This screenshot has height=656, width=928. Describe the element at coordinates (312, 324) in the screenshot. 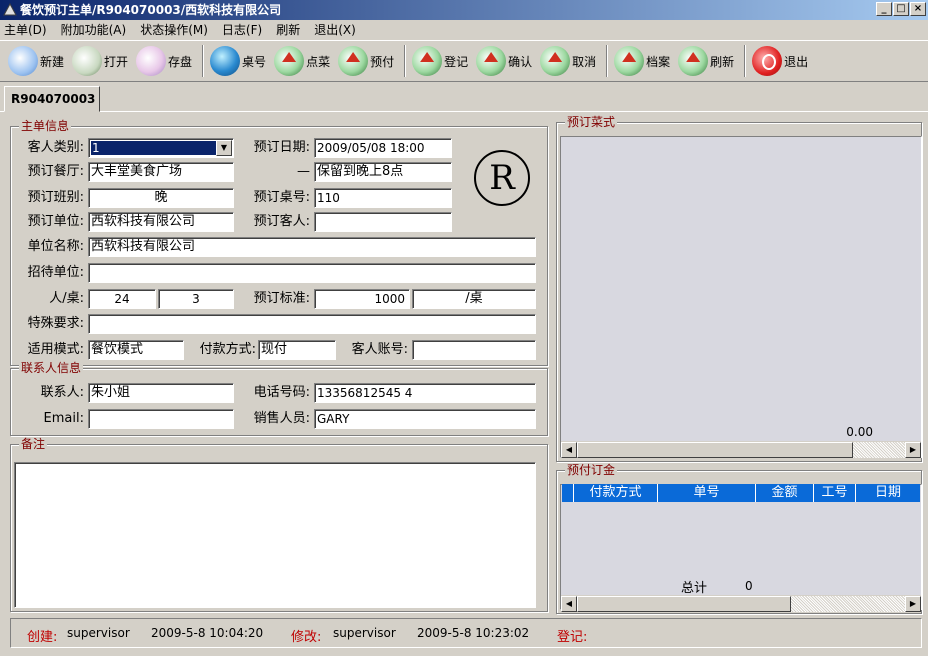

I see `special-field` at that location.